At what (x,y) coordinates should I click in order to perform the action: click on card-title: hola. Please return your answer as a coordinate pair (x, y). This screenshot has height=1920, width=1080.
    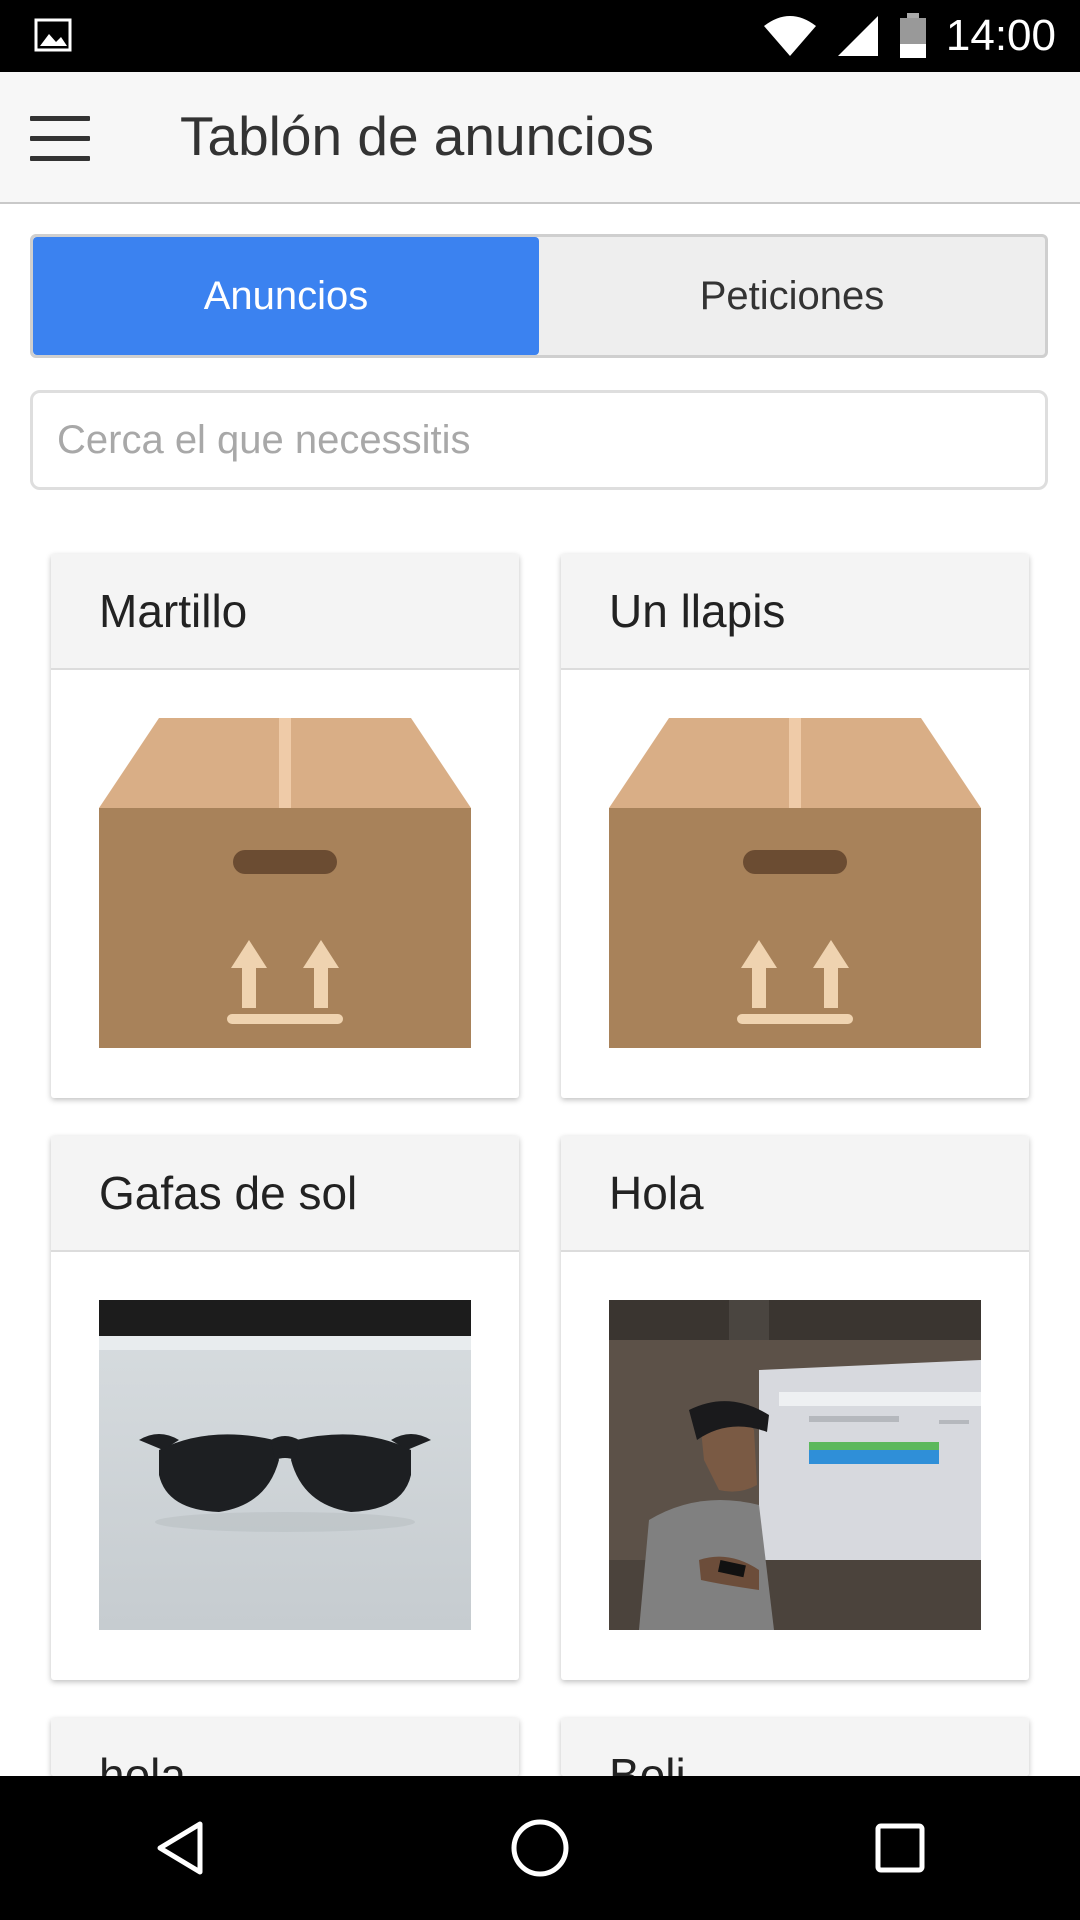
    Looking at the image, I should click on (285, 1747).